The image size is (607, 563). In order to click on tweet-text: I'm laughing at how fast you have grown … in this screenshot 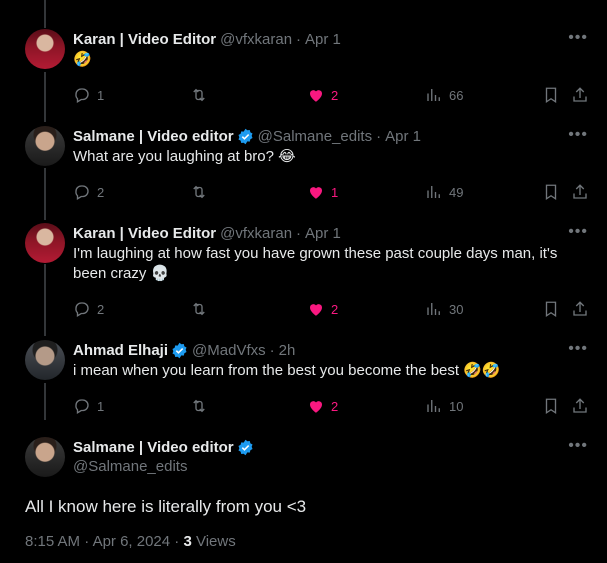, I will do `click(315, 263)`.